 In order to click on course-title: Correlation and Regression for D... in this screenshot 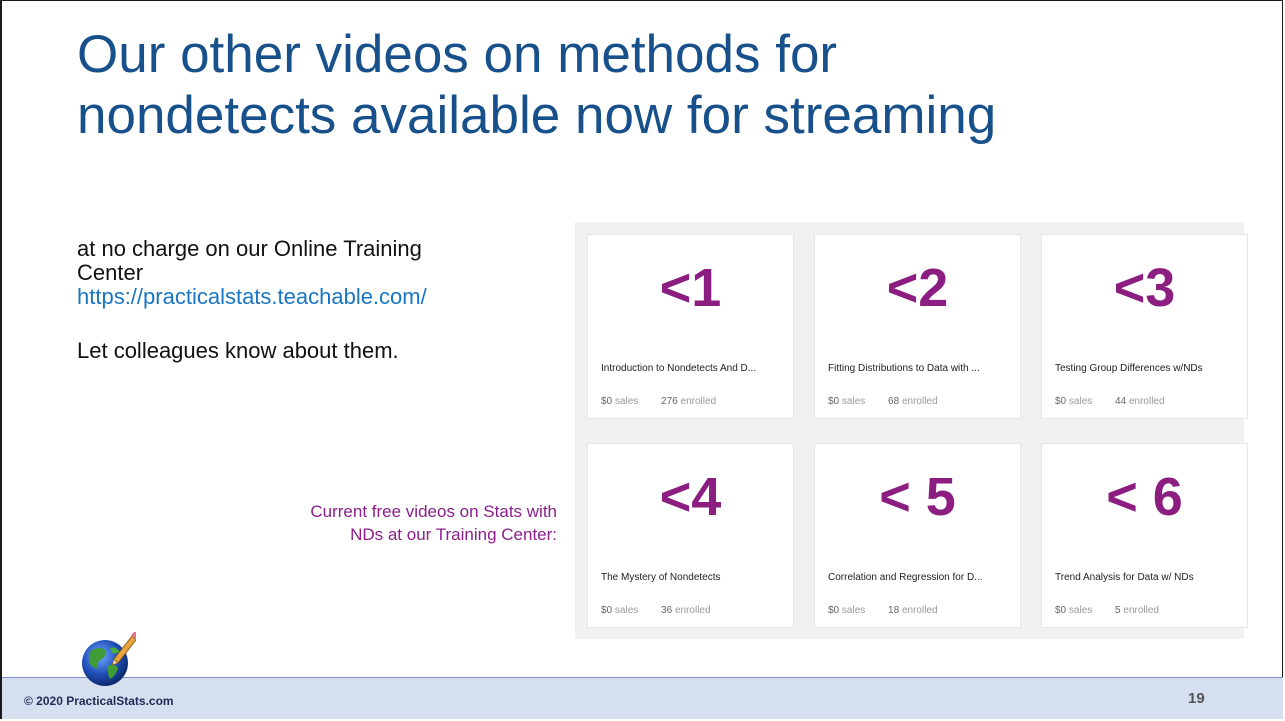, I will do `click(905, 577)`.